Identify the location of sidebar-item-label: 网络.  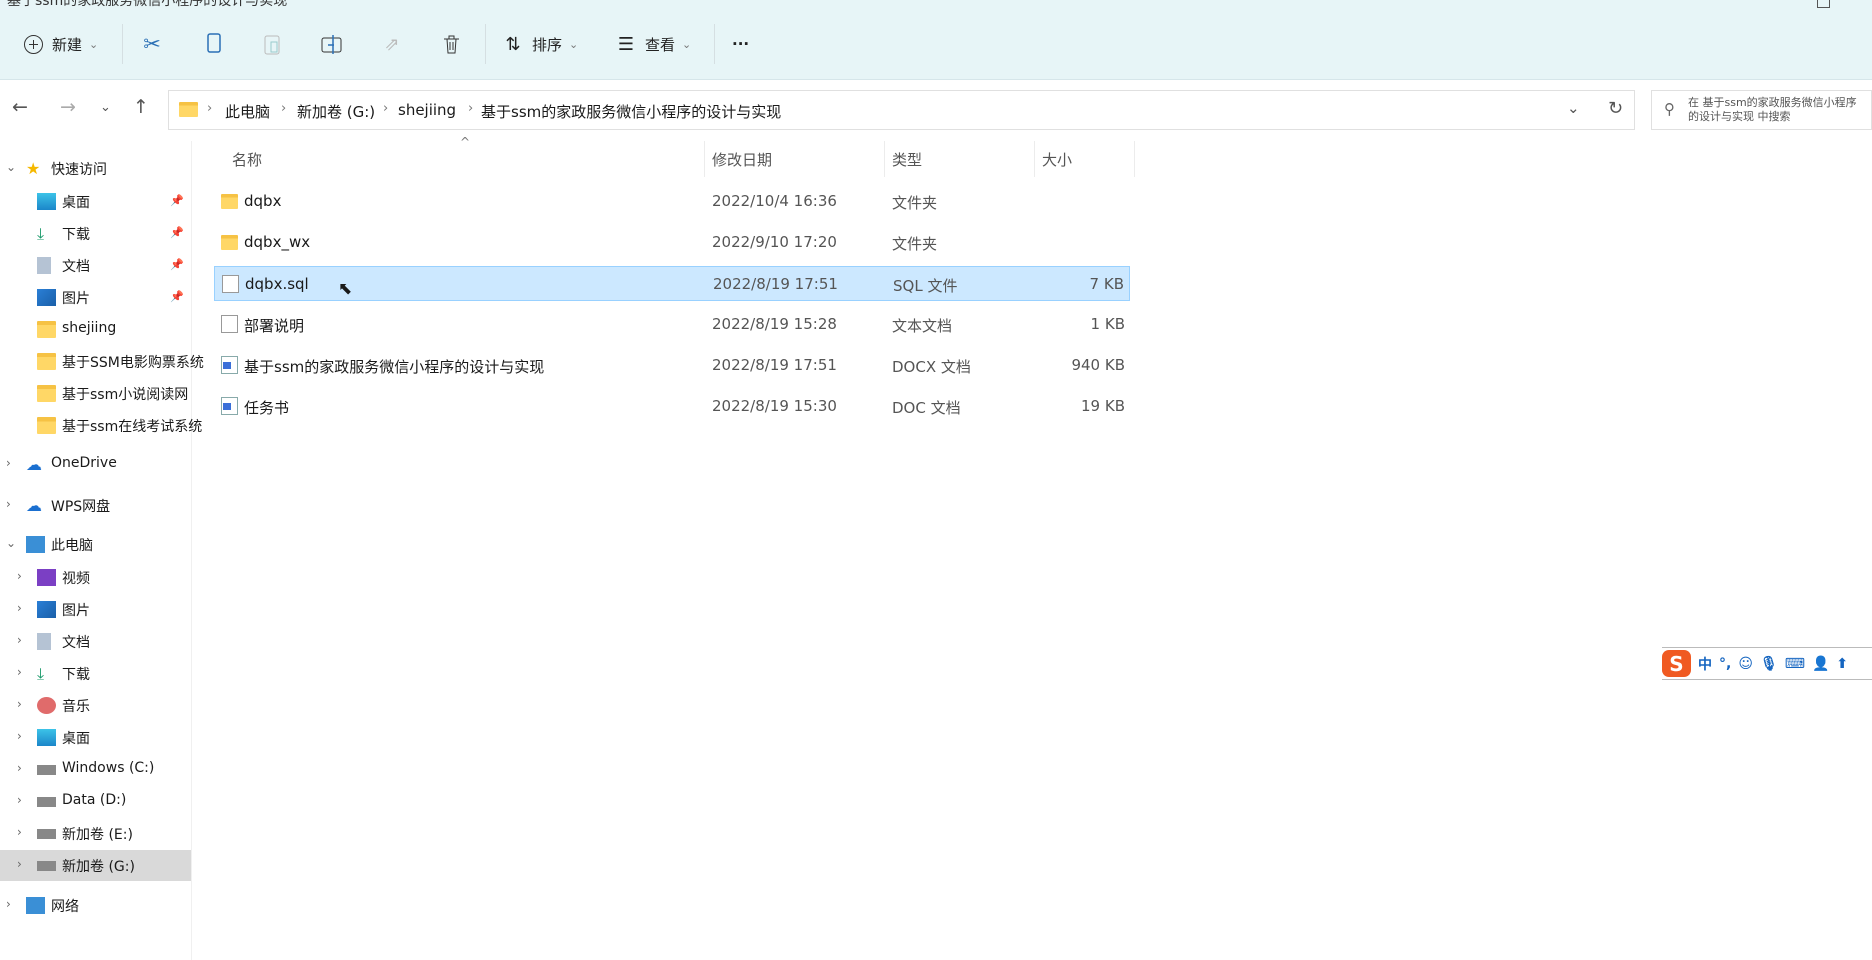
(65, 907).